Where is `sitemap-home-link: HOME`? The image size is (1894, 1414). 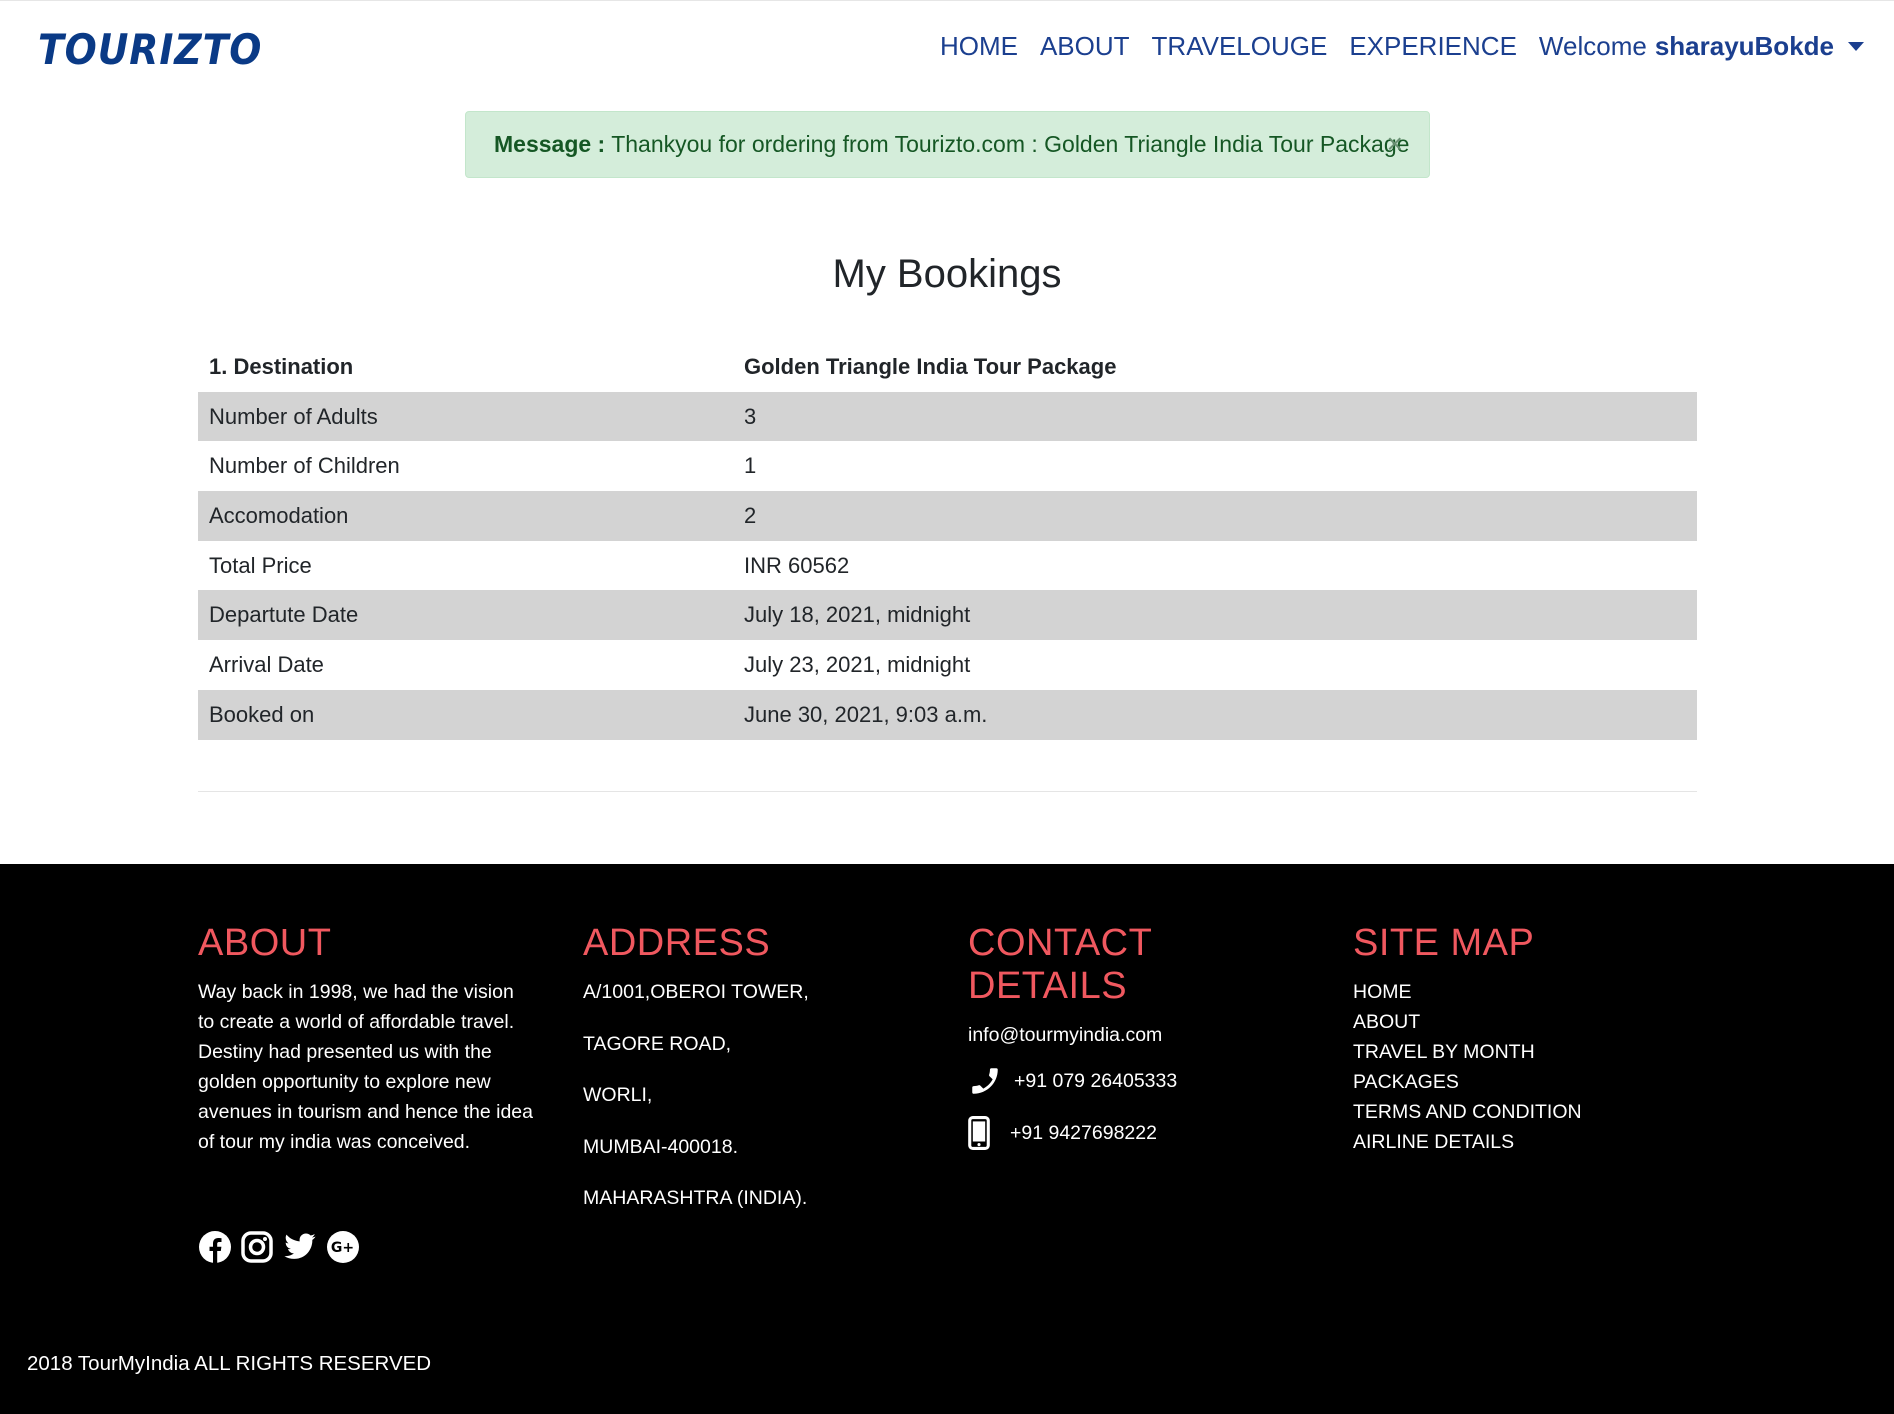 sitemap-home-link: HOME is located at coordinates (1518, 992).